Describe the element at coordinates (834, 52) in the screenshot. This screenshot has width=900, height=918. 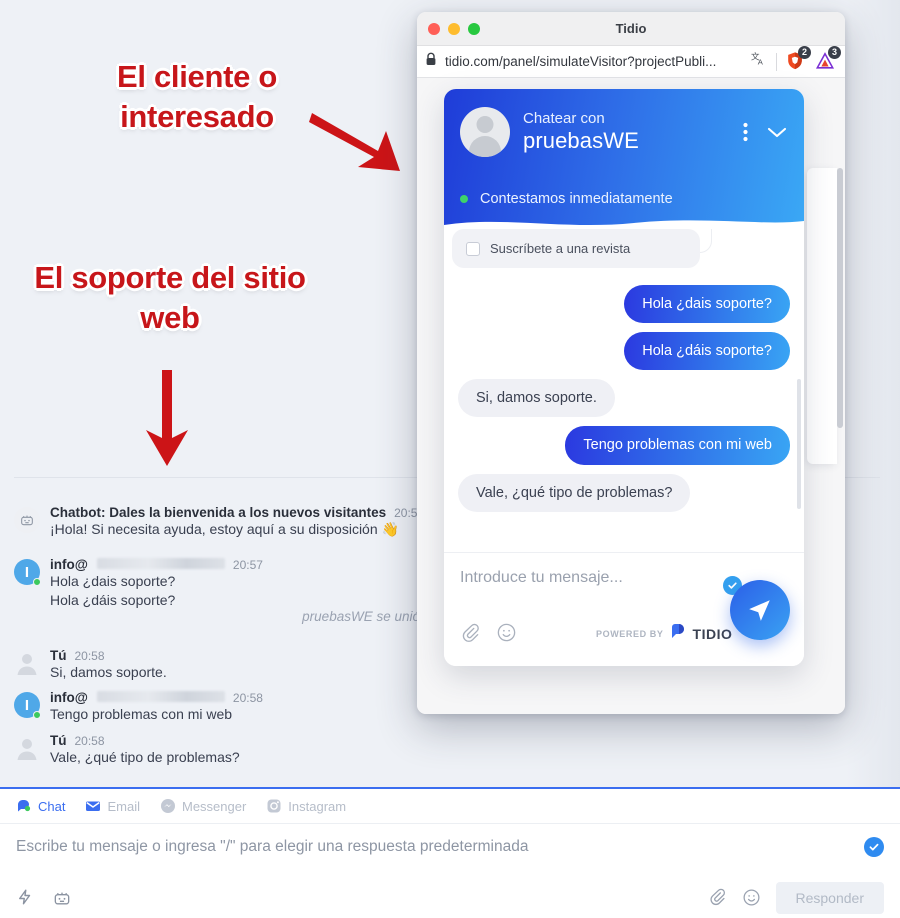
I see `warning-triangle-badge: 3` at that location.